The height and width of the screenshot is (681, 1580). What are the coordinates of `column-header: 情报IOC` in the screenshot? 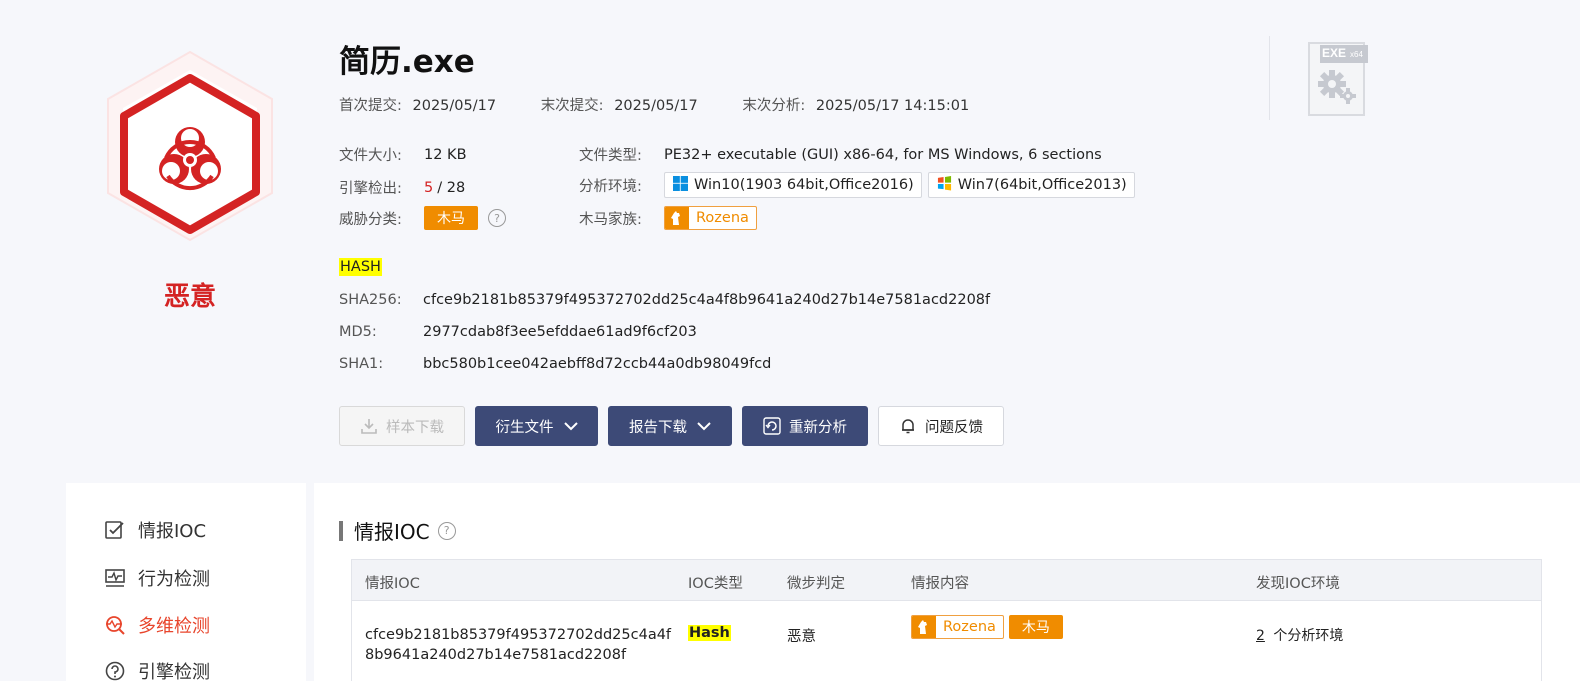 It's located at (392, 584).